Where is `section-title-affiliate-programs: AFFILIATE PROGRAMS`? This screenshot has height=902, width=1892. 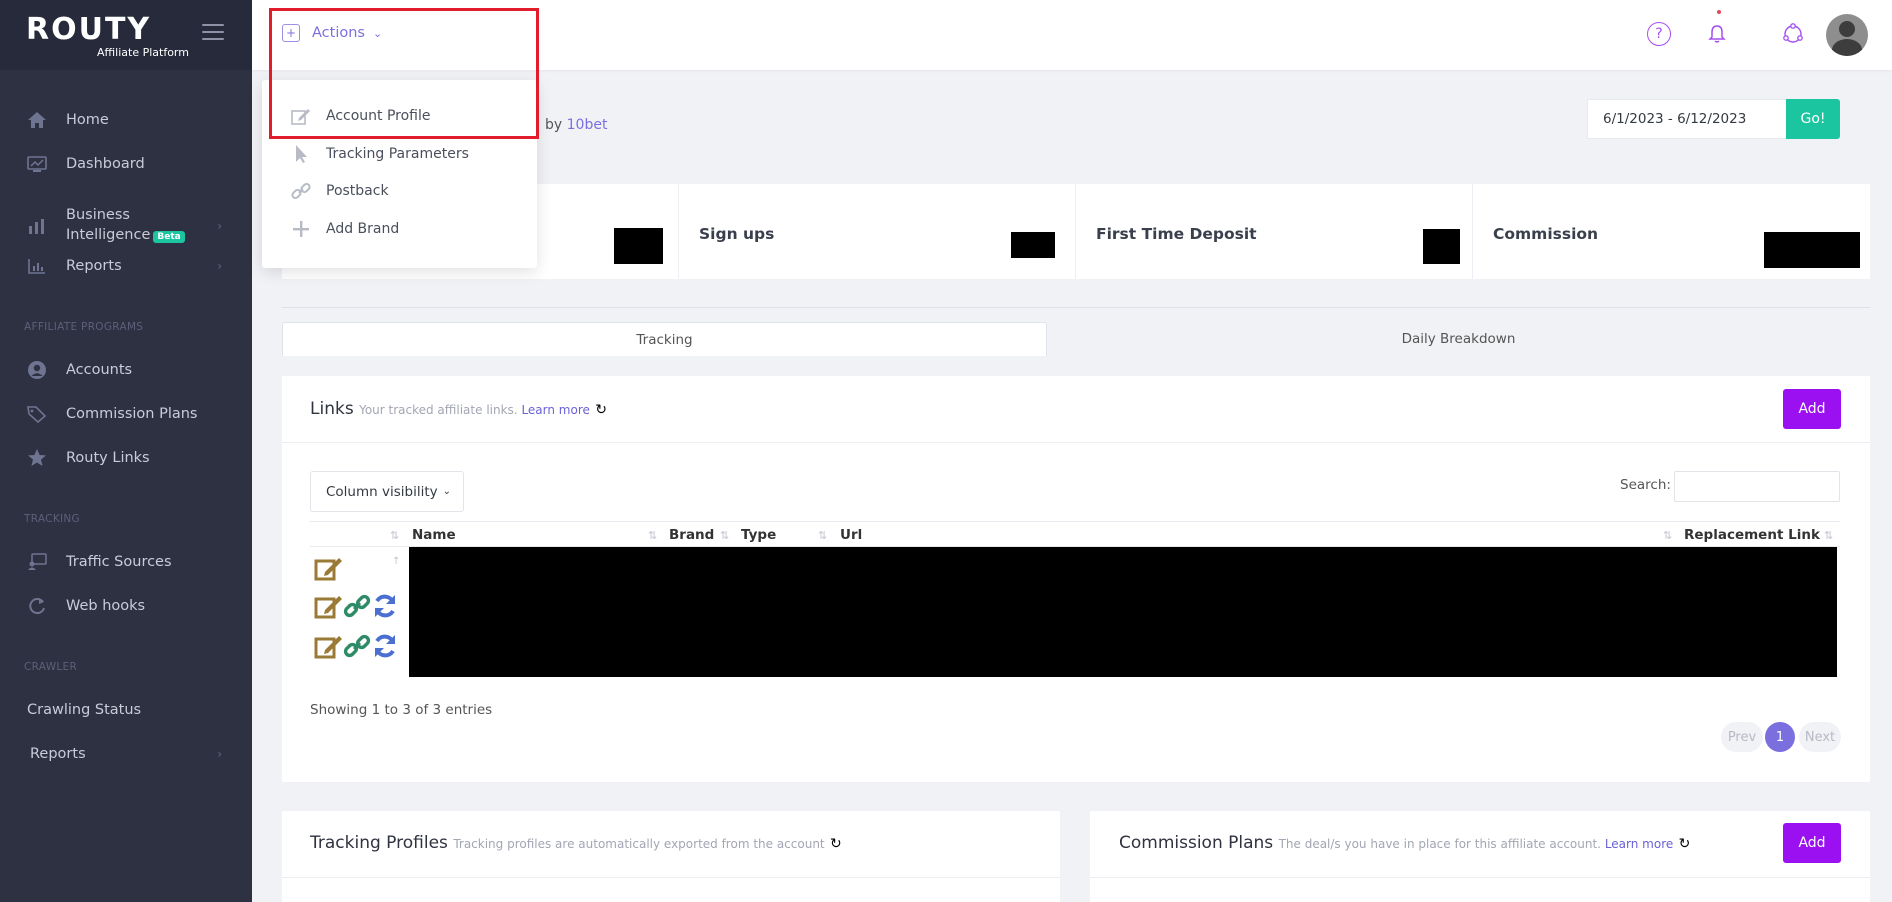 section-title-affiliate-programs: AFFILIATE PROGRAMS is located at coordinates (84, 327).